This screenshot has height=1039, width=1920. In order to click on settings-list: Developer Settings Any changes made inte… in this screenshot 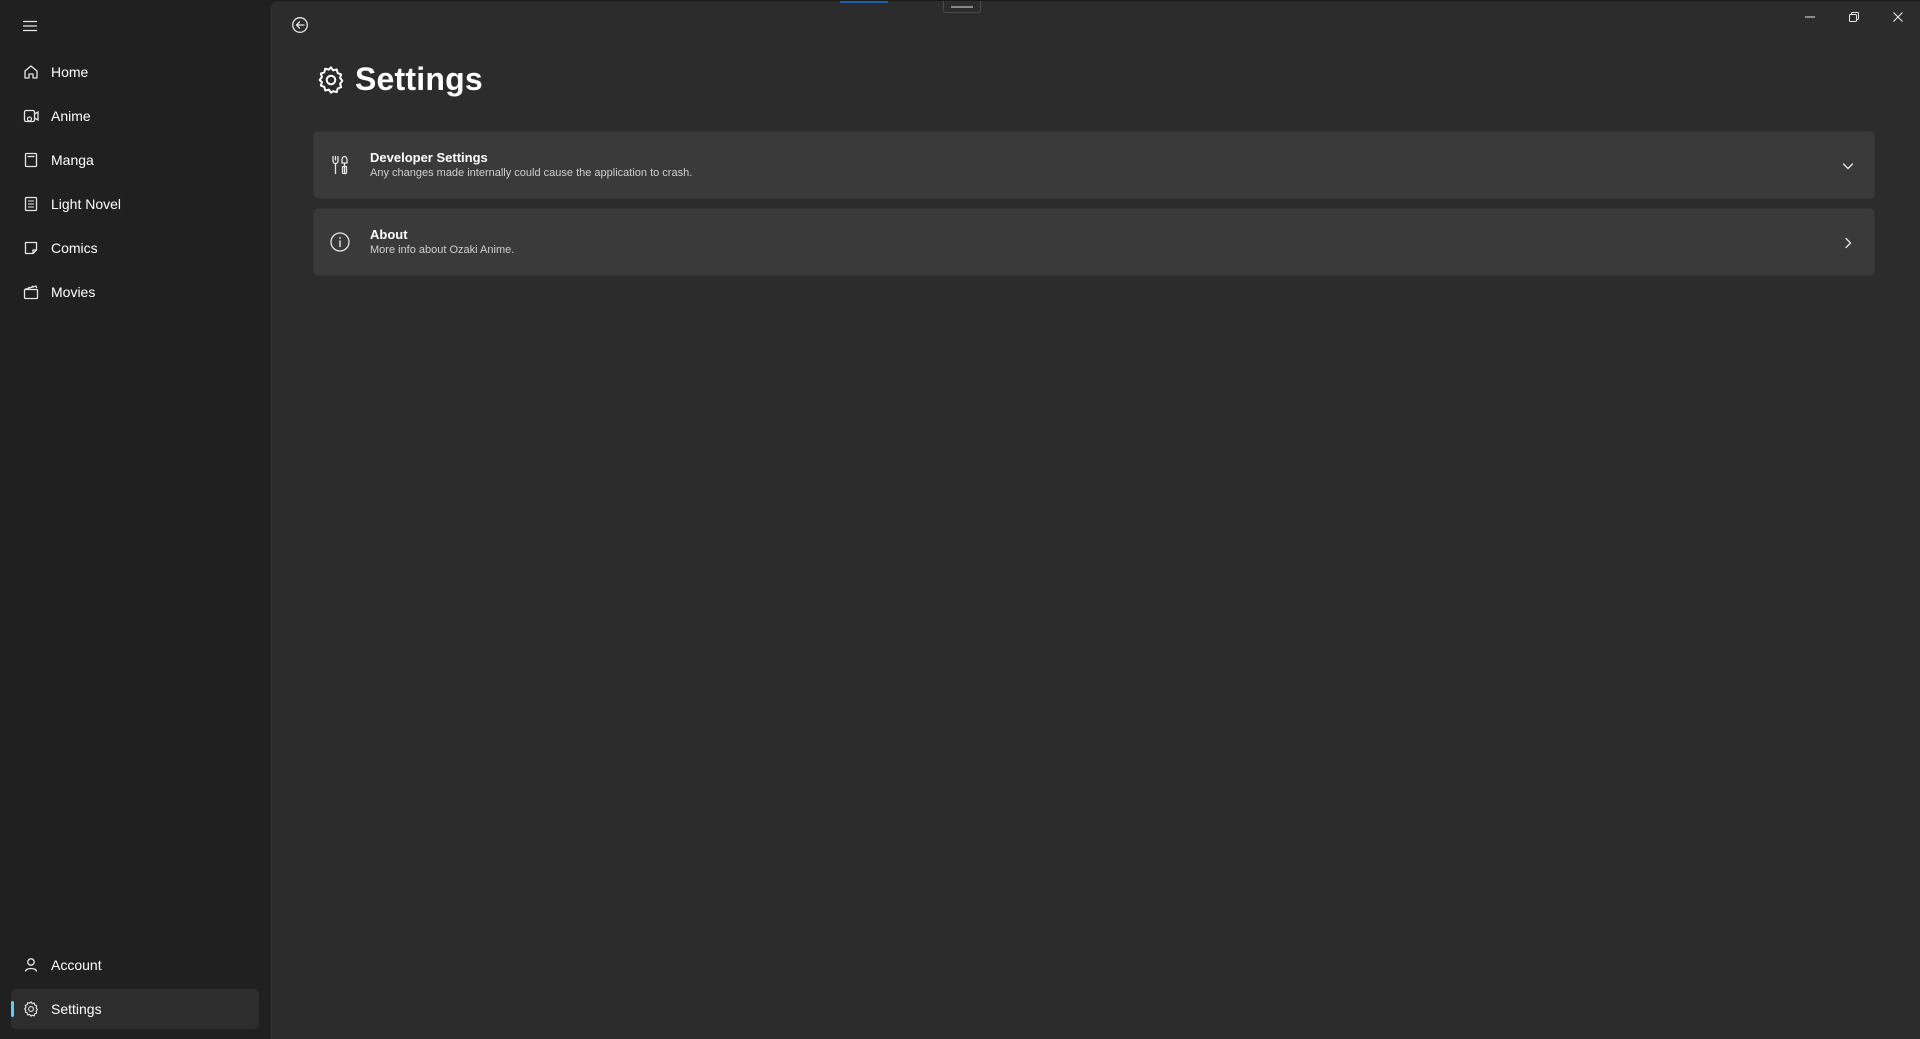, I will do `click(1094, 208)`.